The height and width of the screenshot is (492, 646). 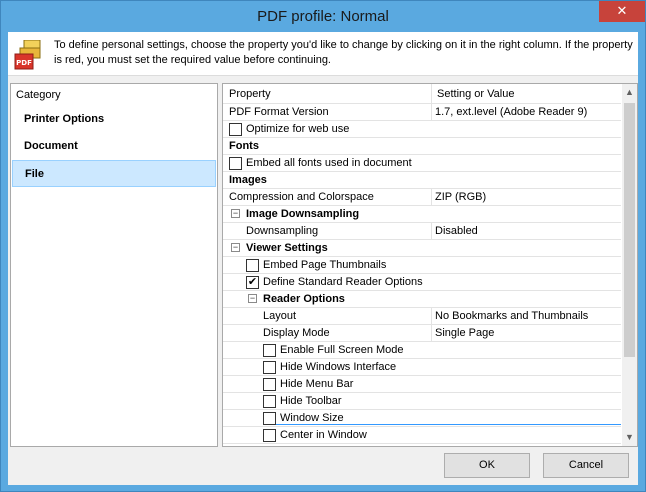 I want to click on property-row-center-in-window: Center in Window, so click(x=422, y=435).